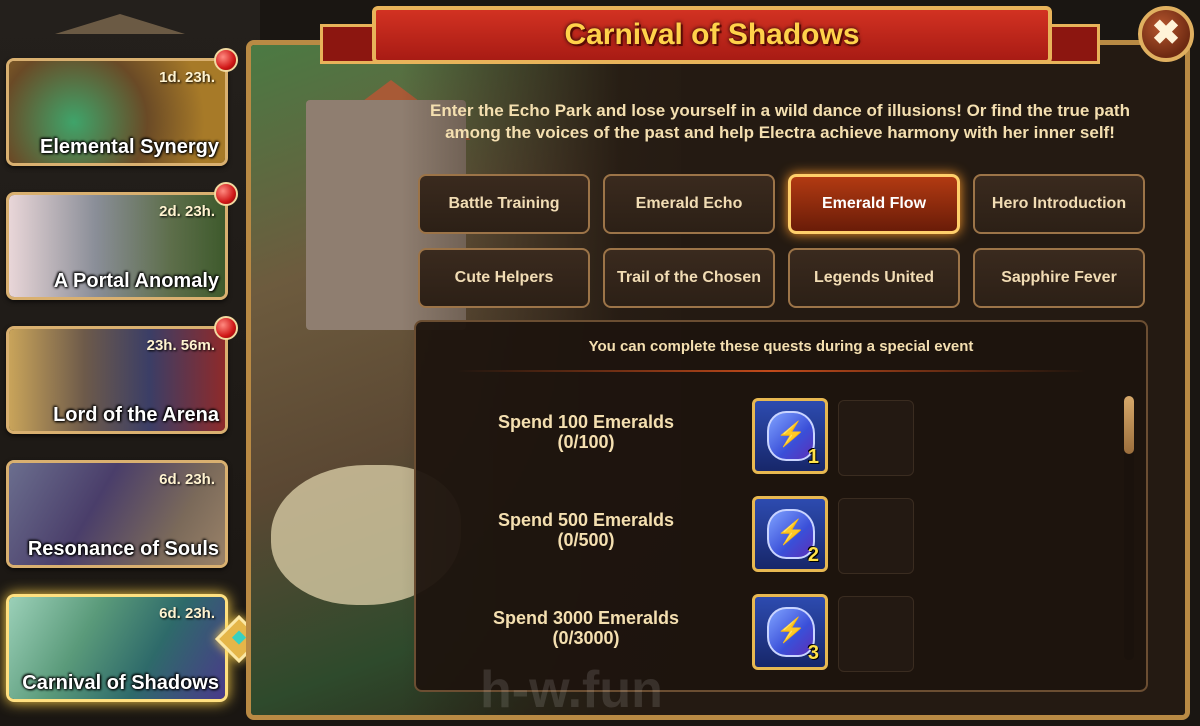  What do you see at coordinates (571, 690) in the screenshot?
I see `watermark: h-w.fun` at bounding box center [571, 690].